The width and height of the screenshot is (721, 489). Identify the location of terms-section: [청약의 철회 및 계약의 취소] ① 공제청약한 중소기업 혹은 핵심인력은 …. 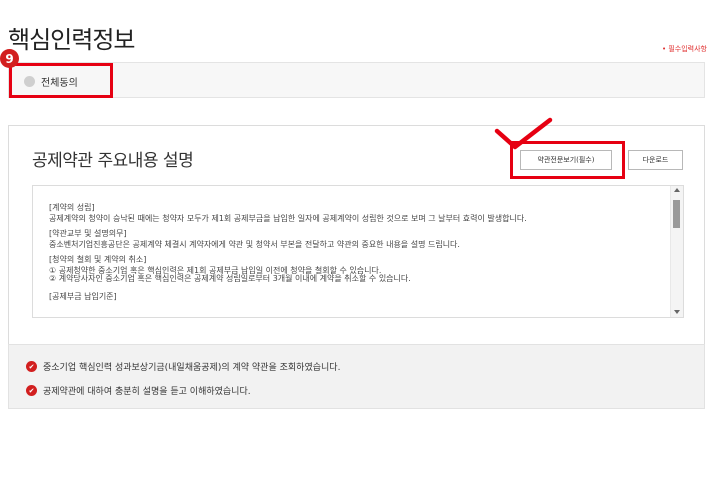
(351, 270).